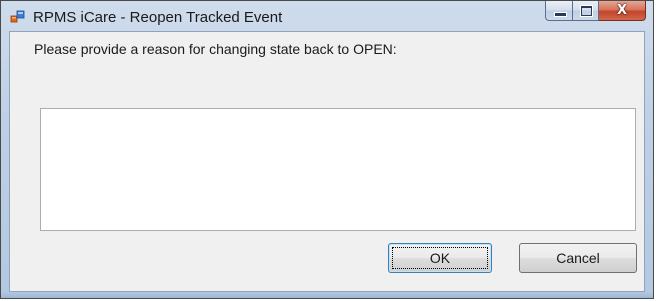  I want to click on cancel-button: Cancel, so click(578, 258).